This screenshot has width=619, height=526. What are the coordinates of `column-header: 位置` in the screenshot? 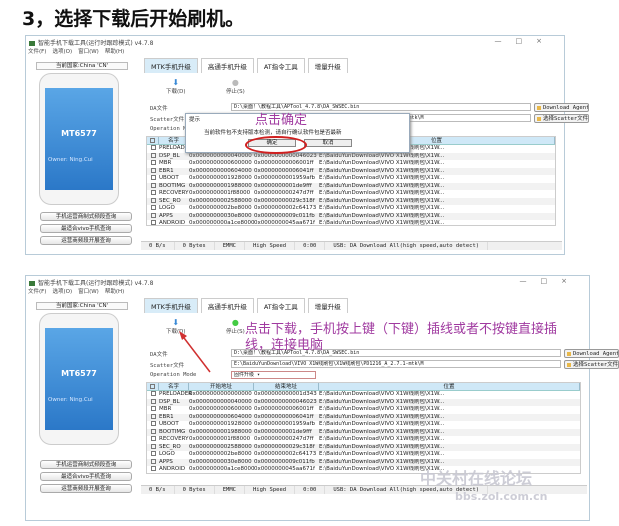 It's located at (449, 386).